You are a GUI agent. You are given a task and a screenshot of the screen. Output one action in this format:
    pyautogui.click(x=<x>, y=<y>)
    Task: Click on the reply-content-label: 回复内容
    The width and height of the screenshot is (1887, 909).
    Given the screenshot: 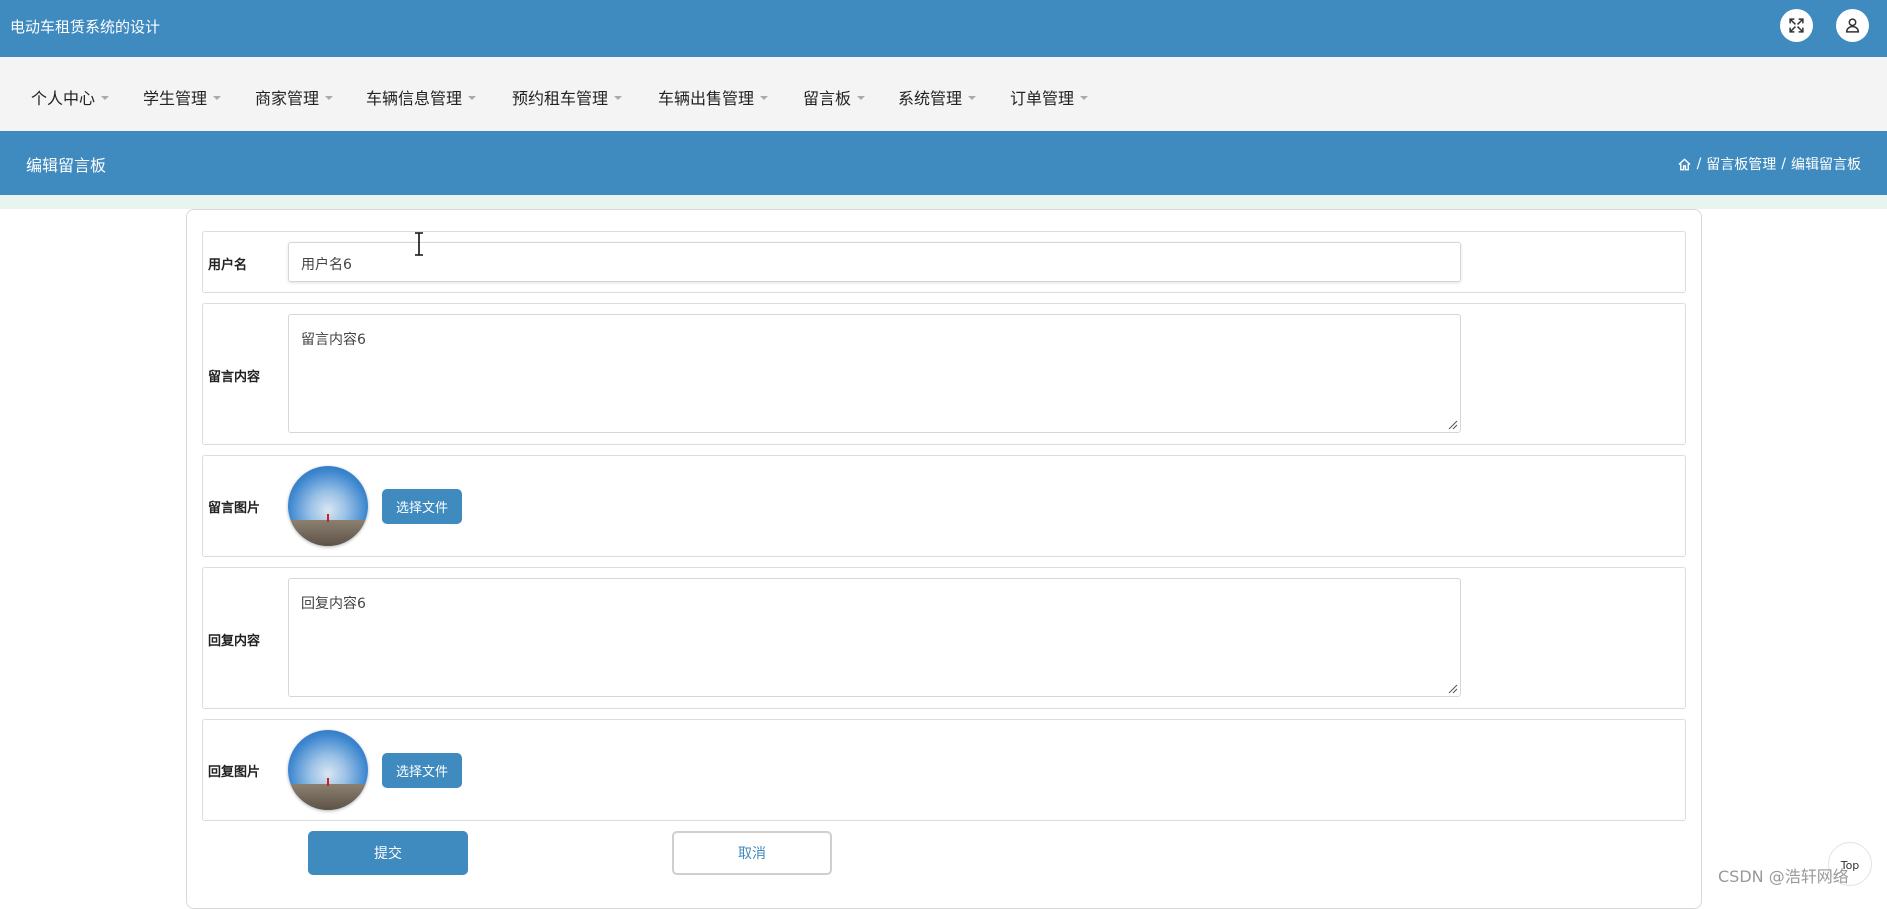 What is the action you would take?
    pyautogui.click(x=234, y=641)
    